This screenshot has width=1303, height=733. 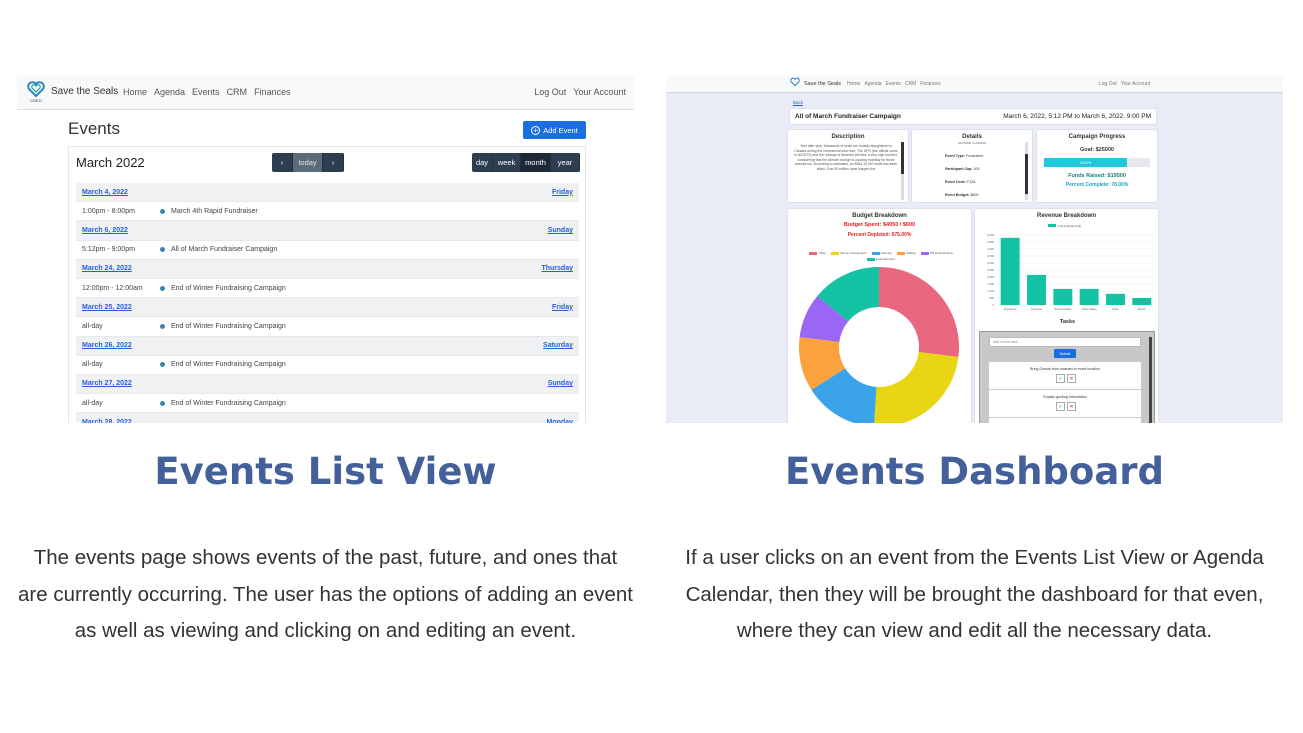 What do you see at coordinates (990, 270) in the screenshot?
I see `y-tick-label: 2,500` at bounding box center [990, 270].